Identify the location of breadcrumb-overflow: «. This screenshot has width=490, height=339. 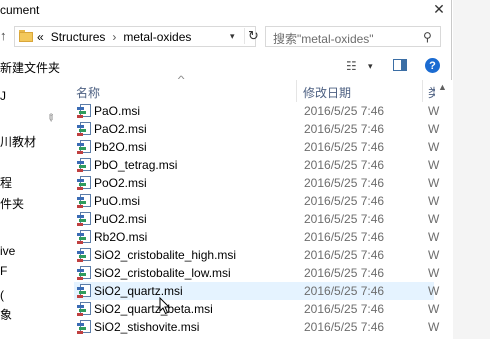
(40, 37).